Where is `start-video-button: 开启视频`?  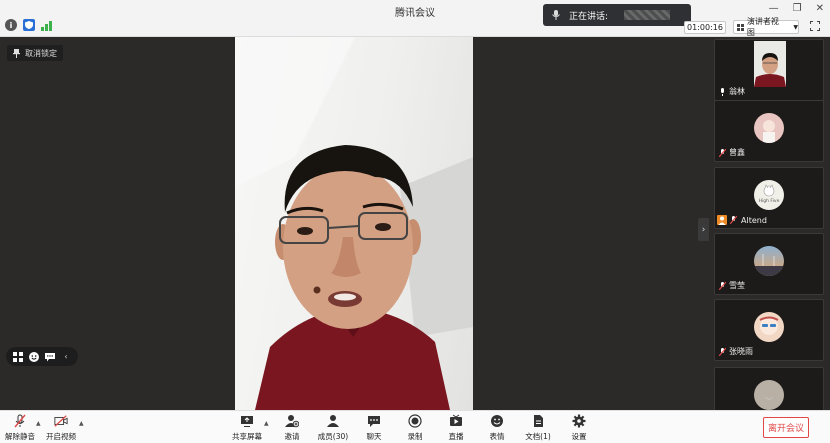 start-video-button: 开启视频 is located at coordinates (61, 428).